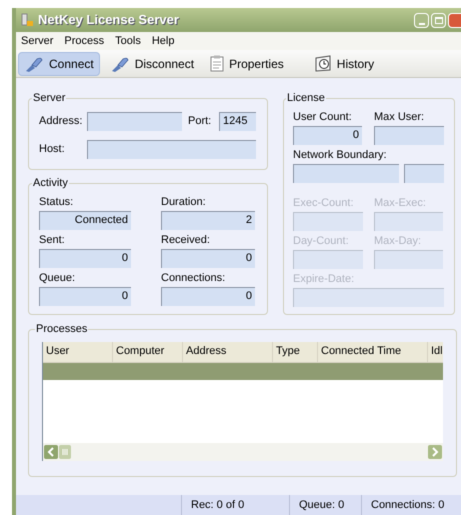 The width and height of the screenshot is (461, 515). Describe the element at coordinates (228, 352) in the screenshot. I see `column-header: Address` at that location.